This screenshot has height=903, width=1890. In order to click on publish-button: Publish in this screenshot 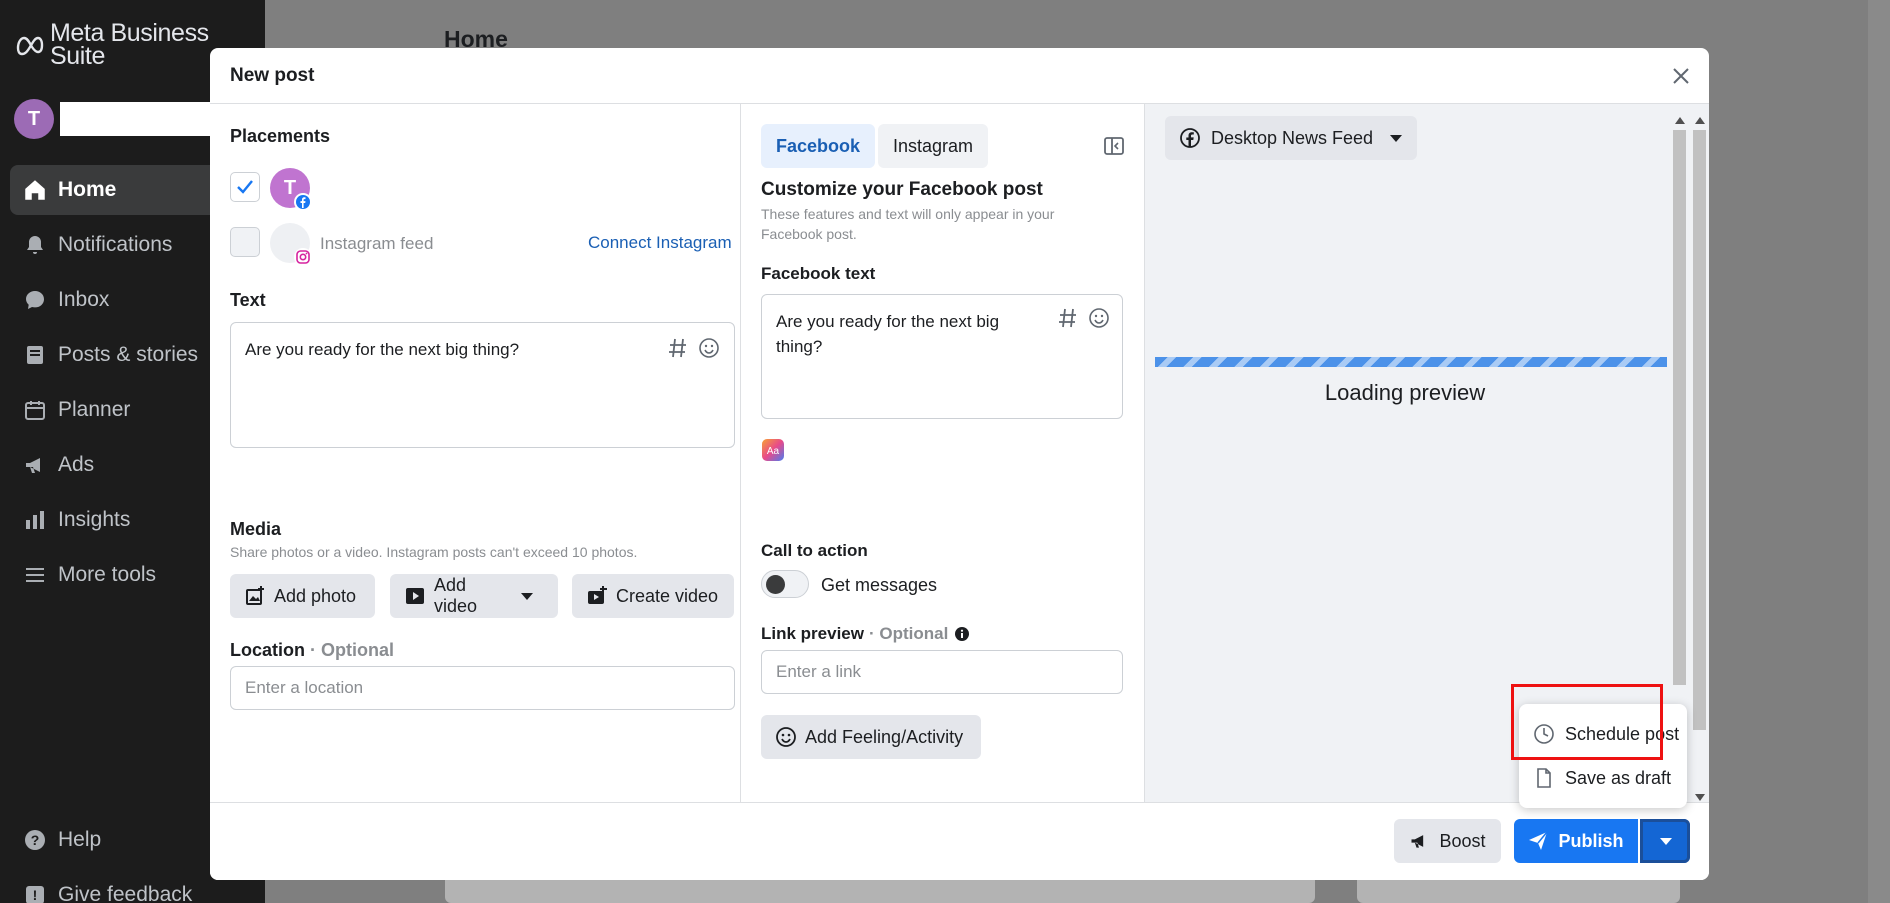, I will do `click(1576, 841)`.